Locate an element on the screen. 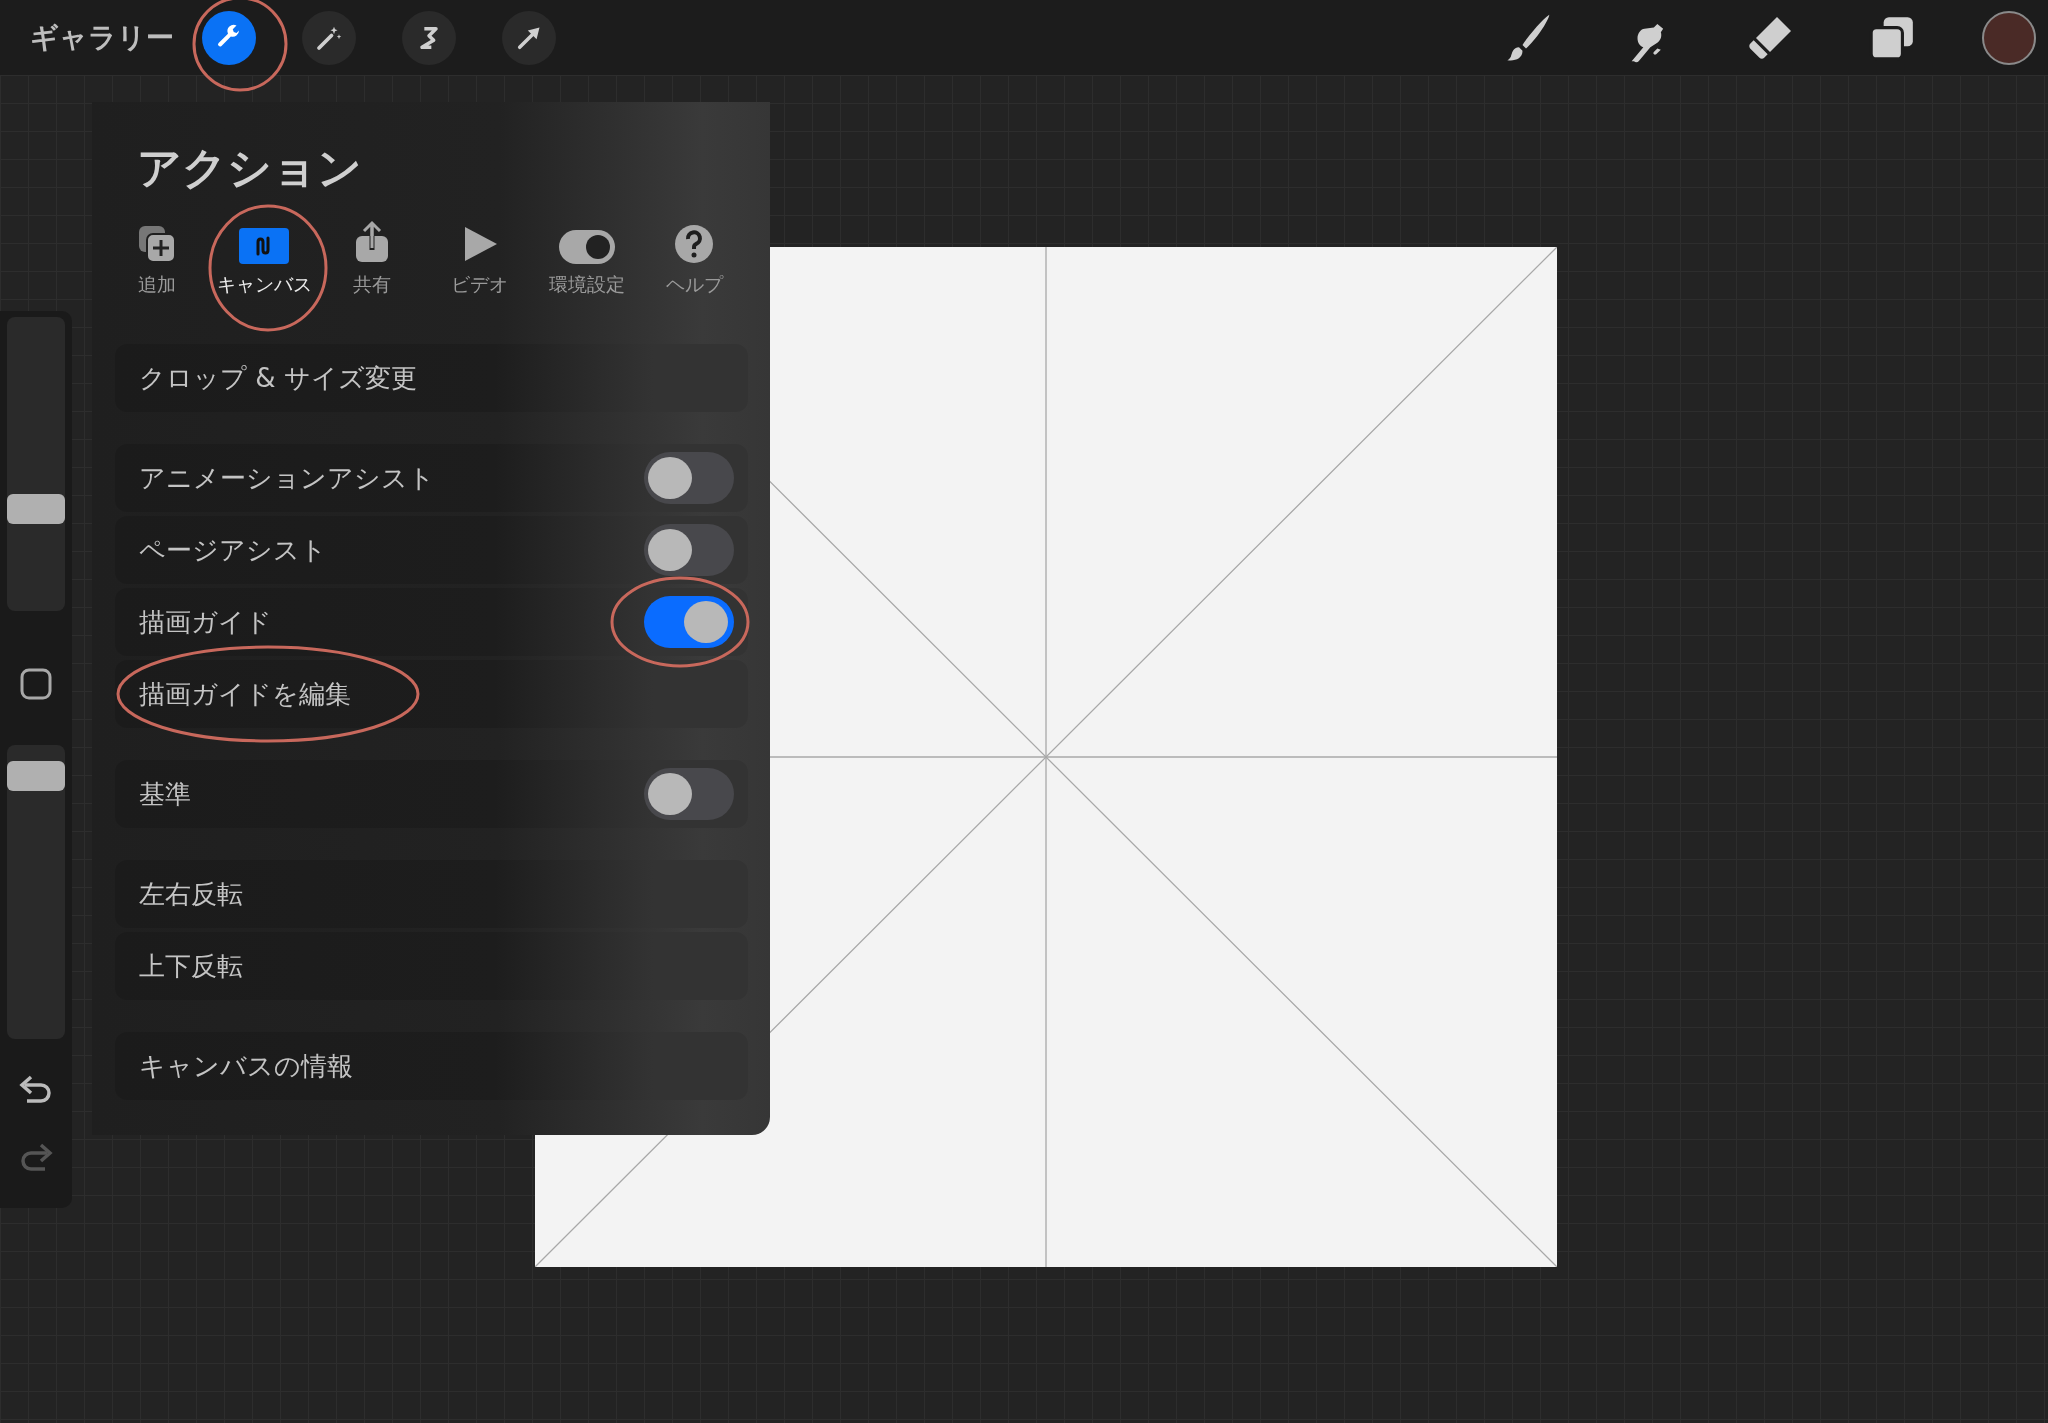 The width and height of the screenshot is (2048, 1423). row-label: 上下反転 is located at coordinates (191, 966).